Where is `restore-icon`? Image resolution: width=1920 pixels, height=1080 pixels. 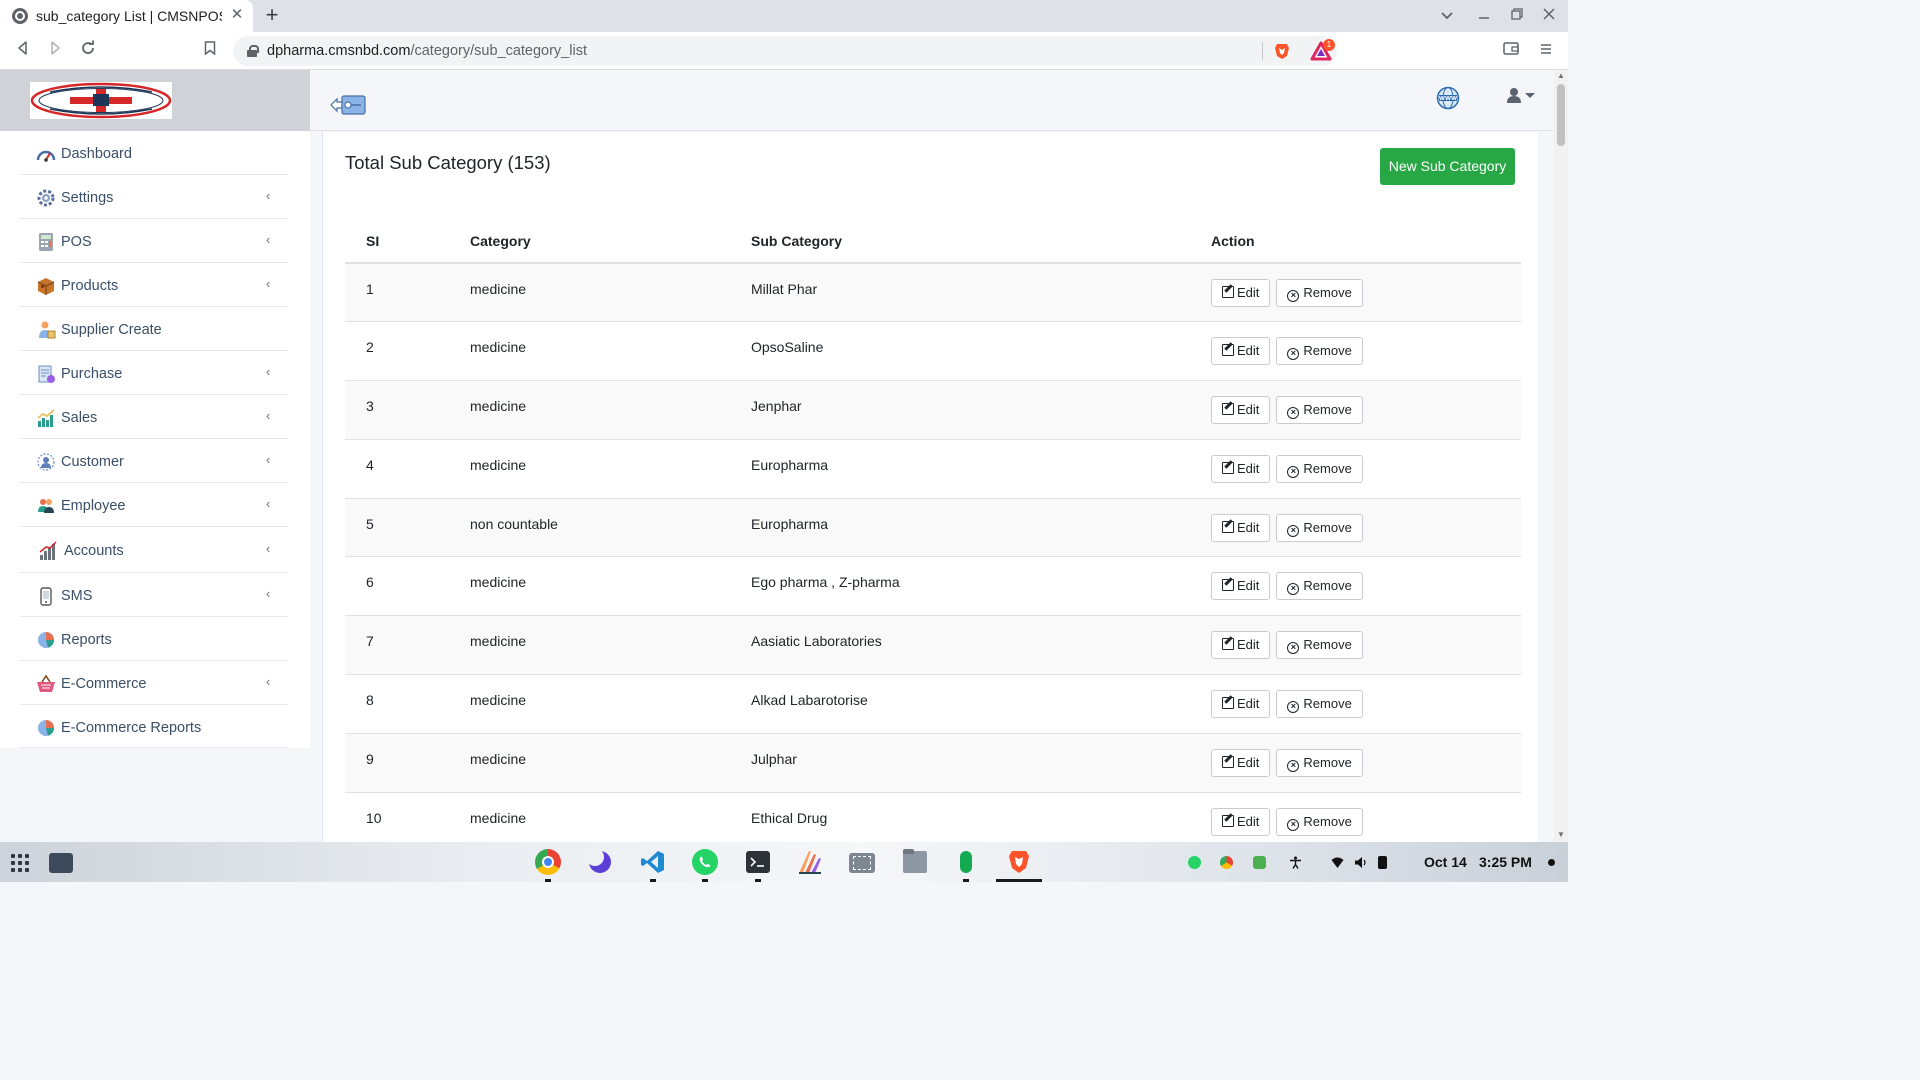
restore-icon is located at coordinates (1517, 15).